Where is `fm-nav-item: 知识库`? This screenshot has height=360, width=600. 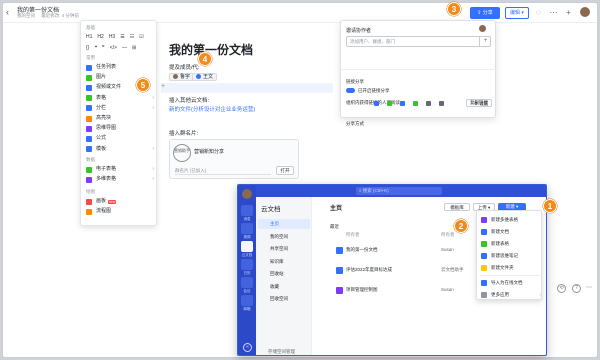 fm-nav-item: 知识库 is located at coordinates (284, 262).